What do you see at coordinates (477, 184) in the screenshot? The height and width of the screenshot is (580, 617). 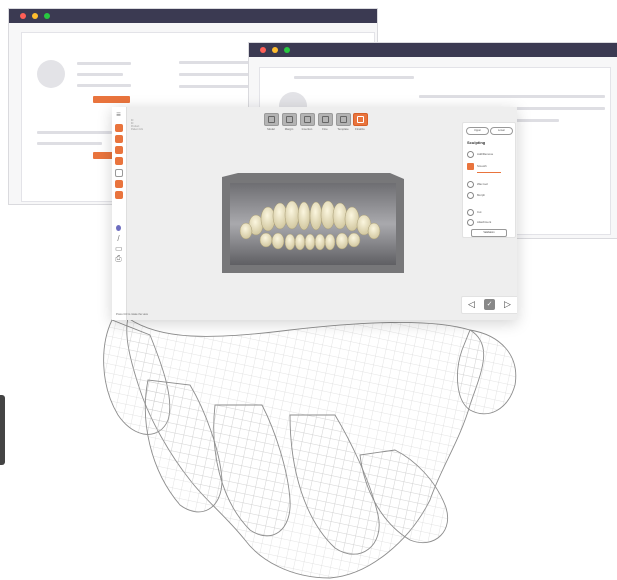 I see `panel-row-wax-tool: Wax tool` at bounding box center [477, 184].